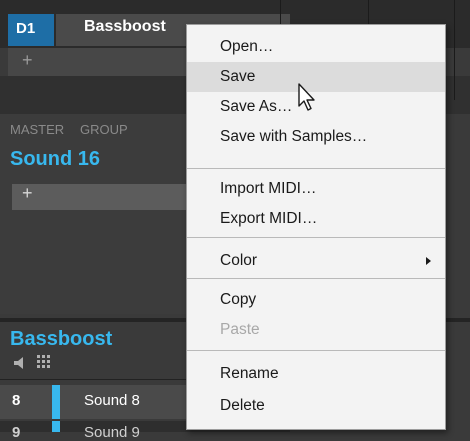 The height and width of the screenshot is (441, 470). What do you see at coordinates (239, 260) in the screenshot?
I see `menu-item-label: Color` at bounding box center [239, 260].